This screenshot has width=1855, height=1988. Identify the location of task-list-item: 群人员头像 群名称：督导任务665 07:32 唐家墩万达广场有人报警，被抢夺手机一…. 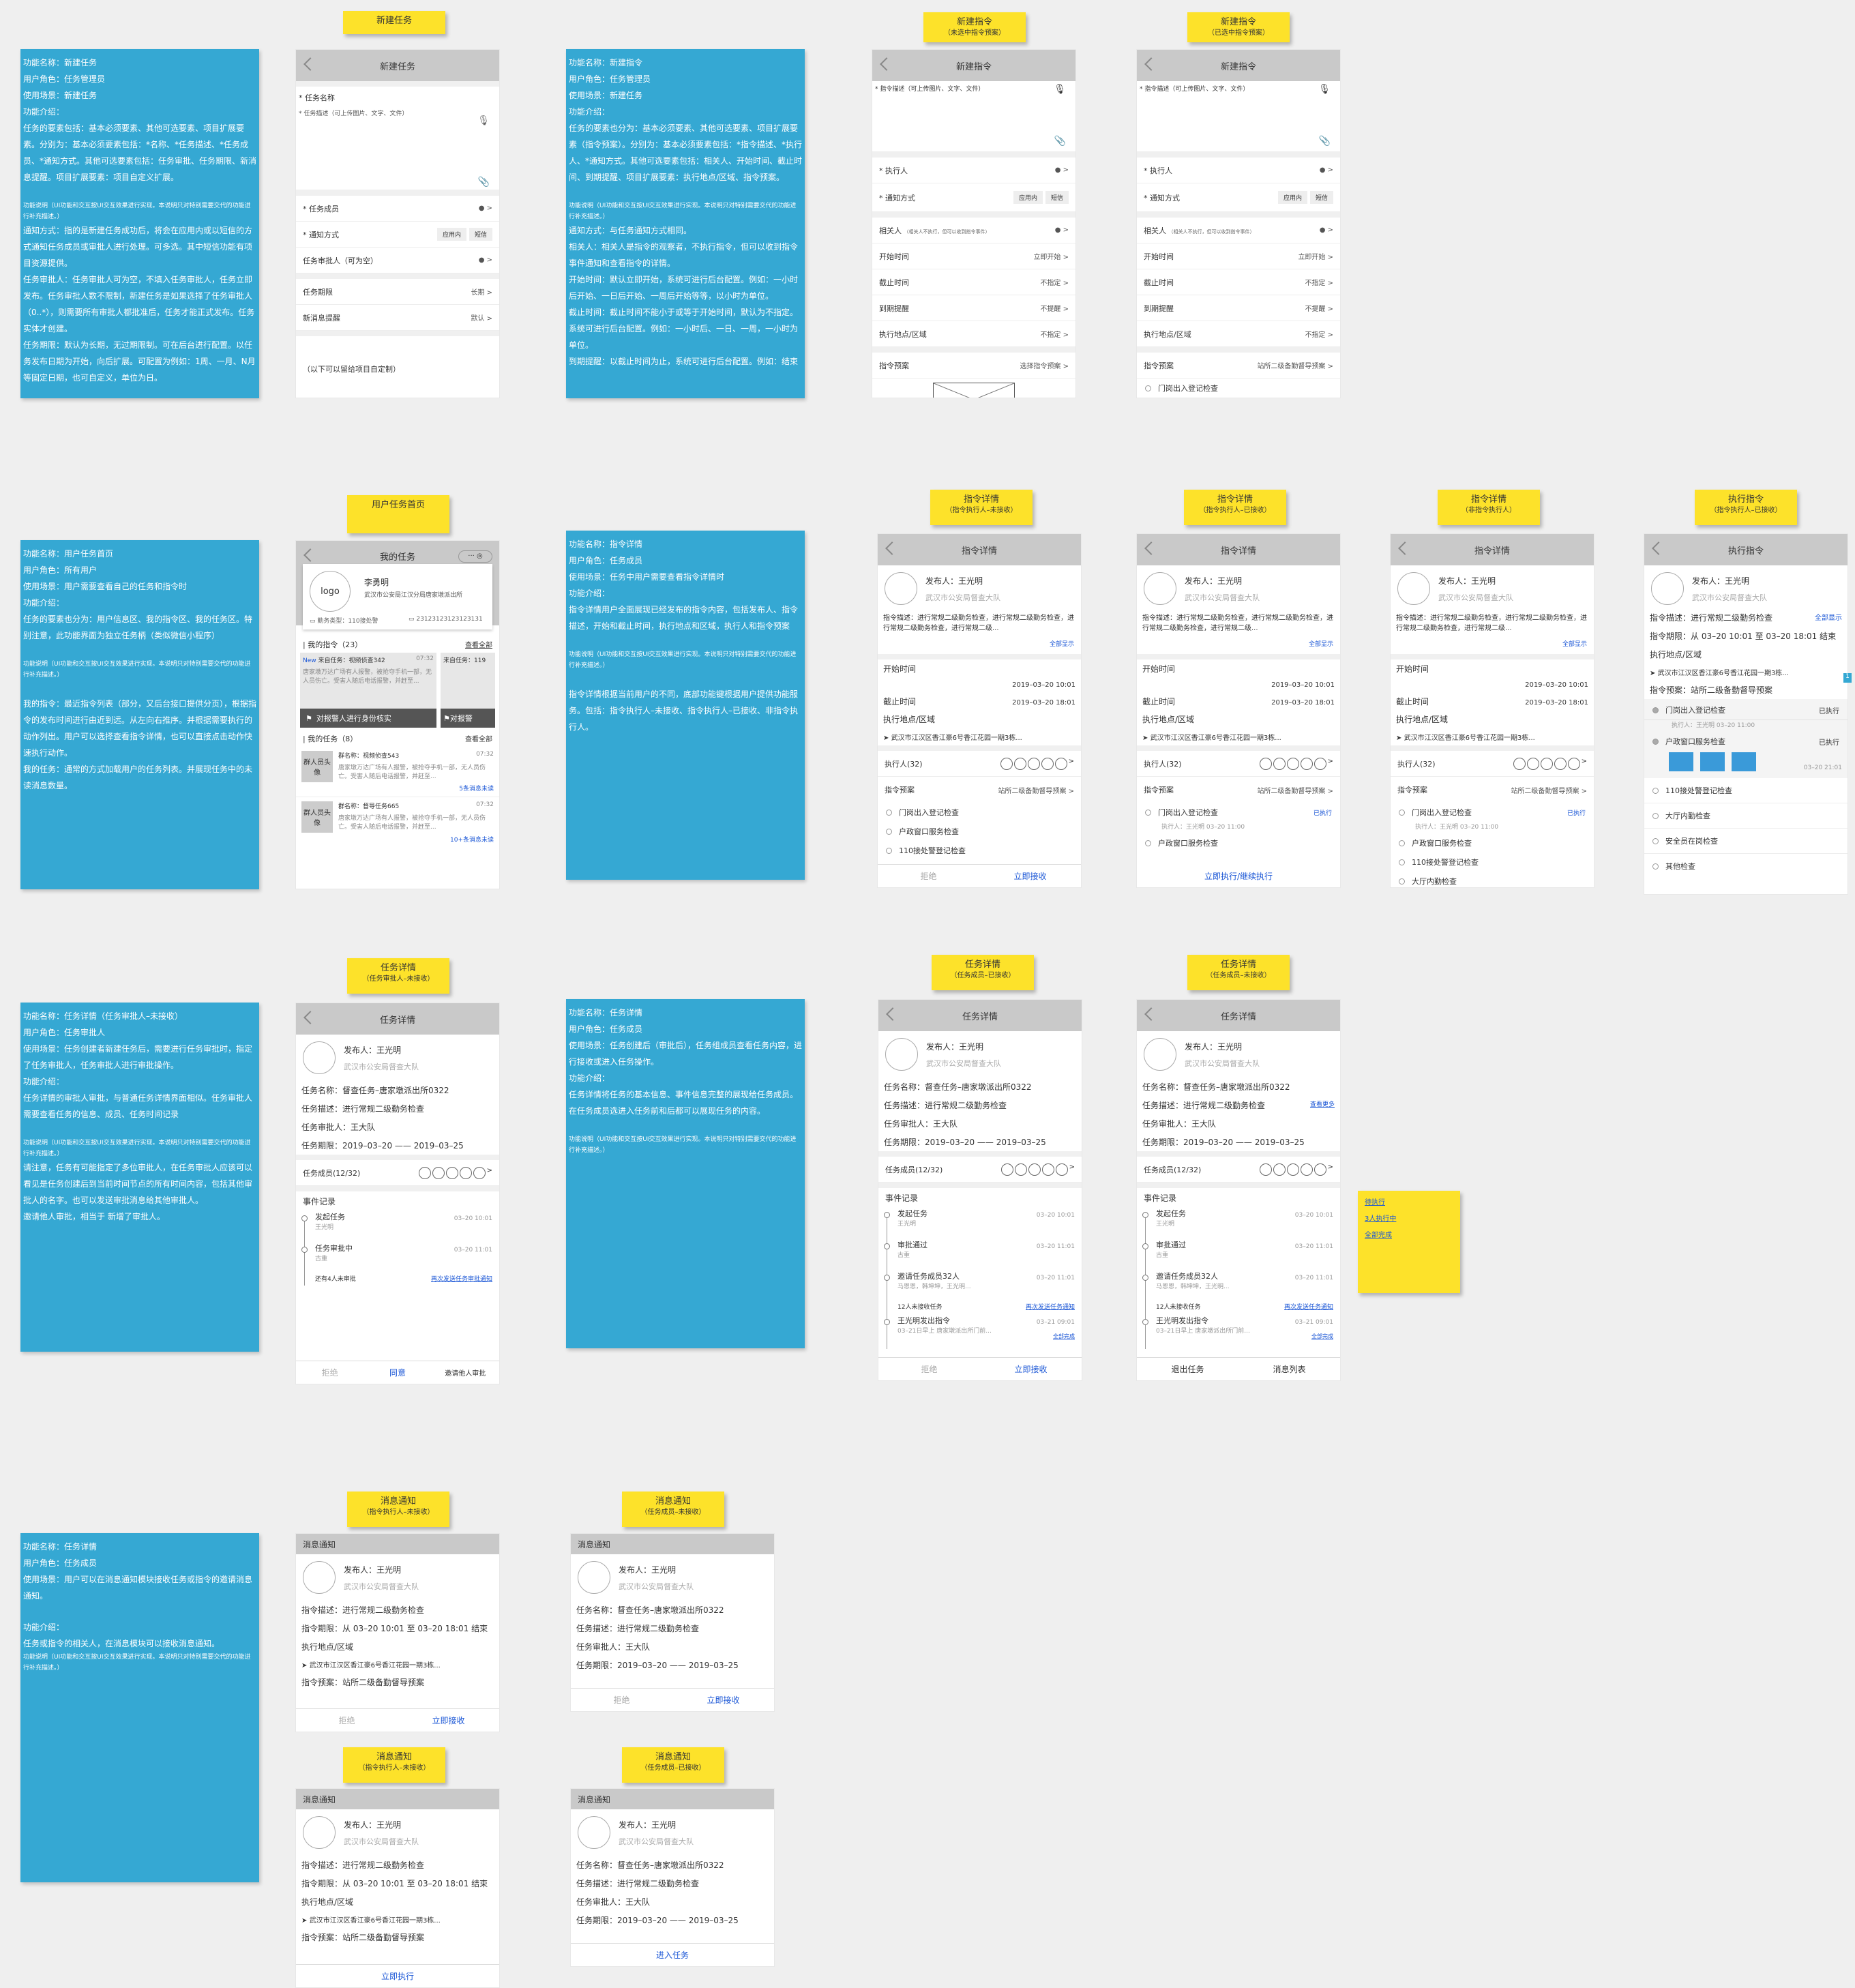
(398, 823).